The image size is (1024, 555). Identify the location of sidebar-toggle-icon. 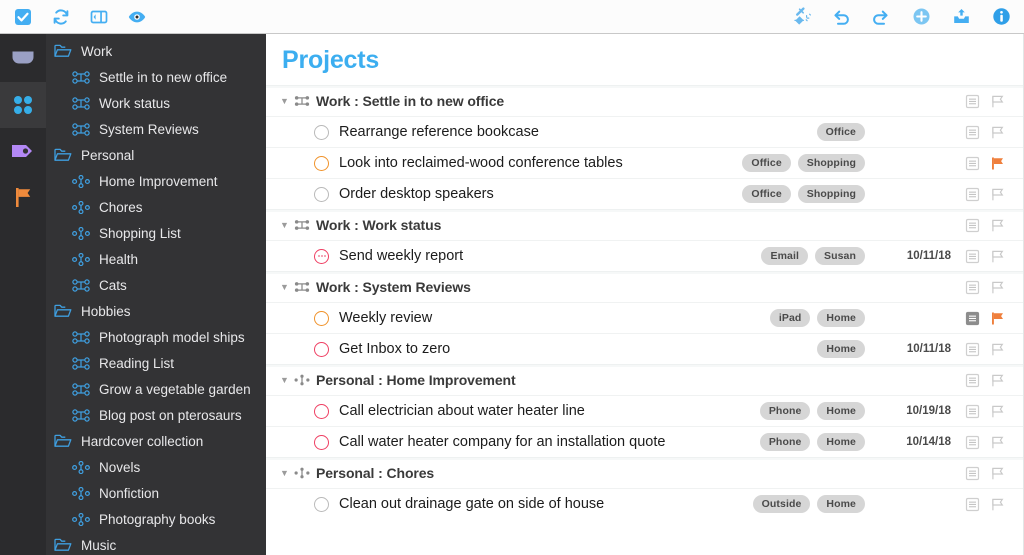
(99, 17).